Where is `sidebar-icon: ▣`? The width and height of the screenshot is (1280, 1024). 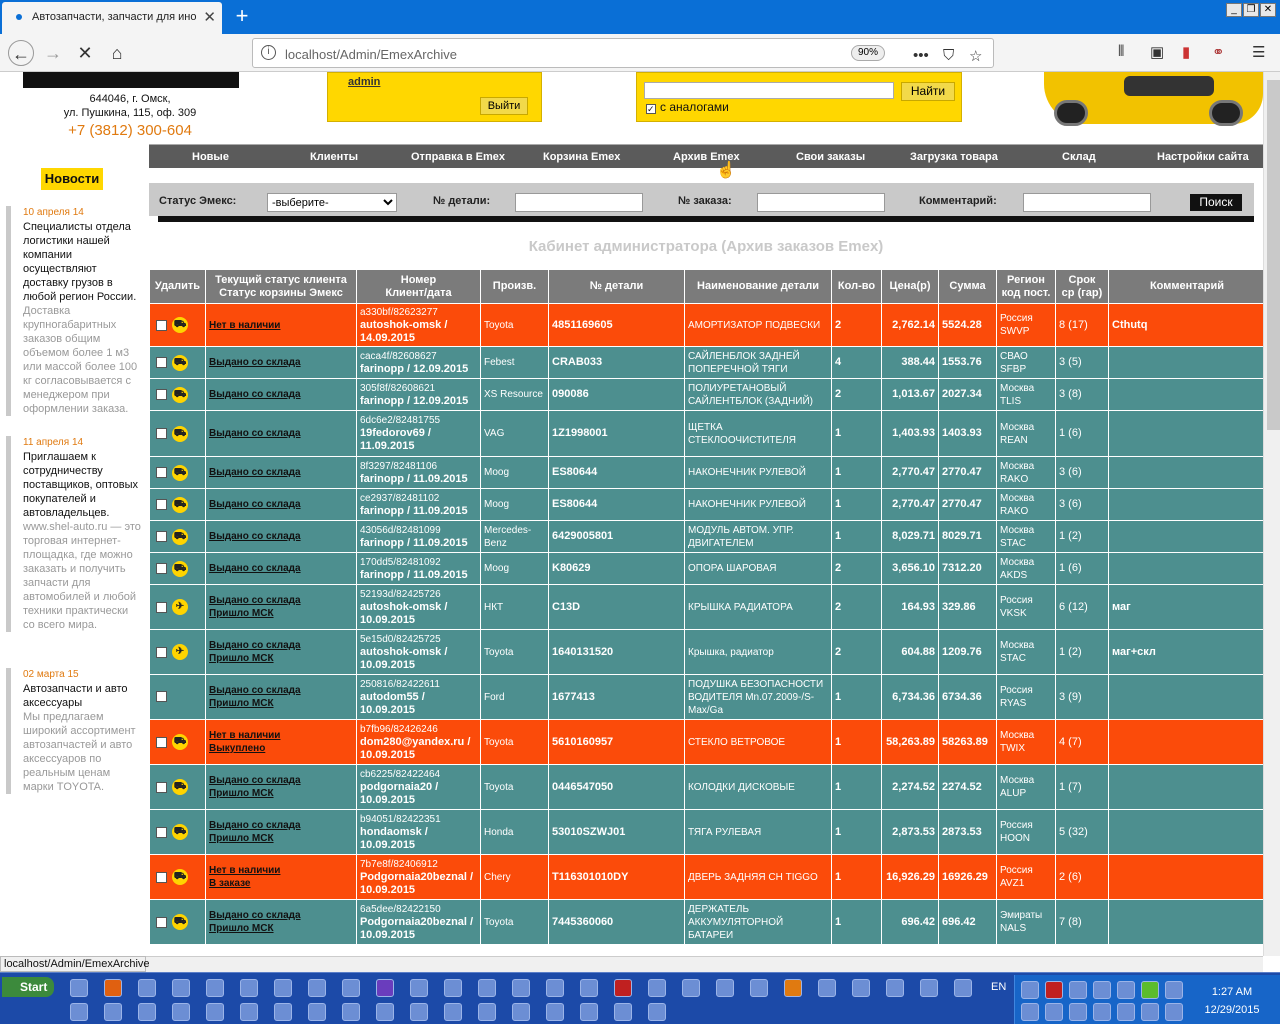
sidebar-icon: ▣ is located at coordinates (1157, 52).